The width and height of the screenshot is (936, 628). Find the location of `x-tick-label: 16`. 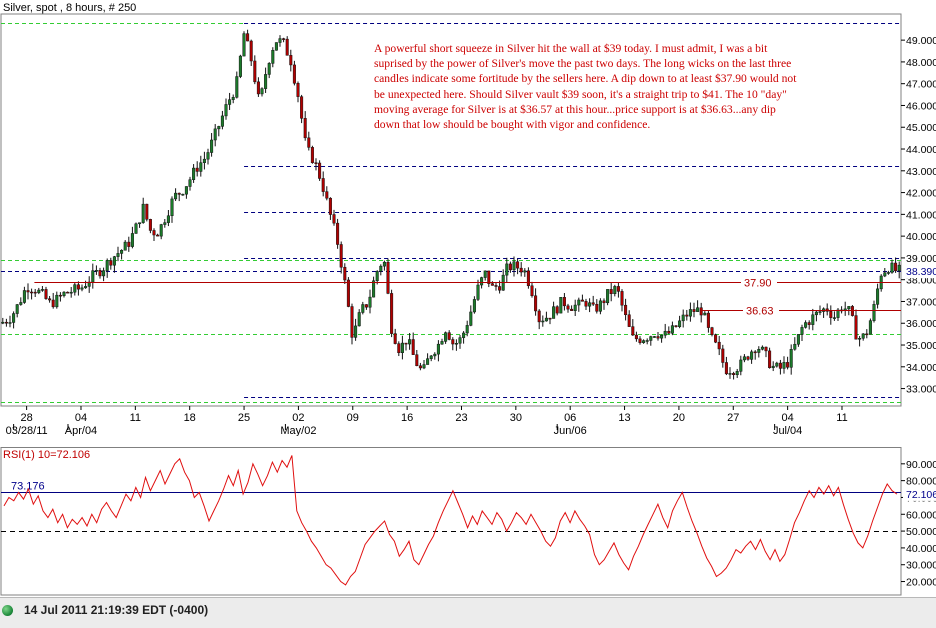

x-tick-label: 16 is located at coordinates (407, 418).